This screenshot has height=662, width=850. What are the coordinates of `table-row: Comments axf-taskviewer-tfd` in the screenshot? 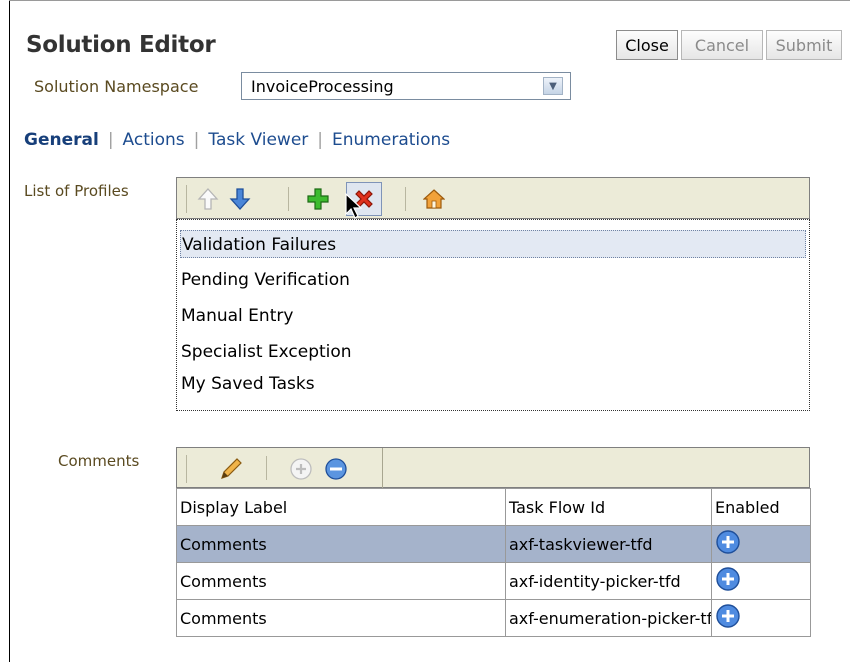 It's located at (493, 544).